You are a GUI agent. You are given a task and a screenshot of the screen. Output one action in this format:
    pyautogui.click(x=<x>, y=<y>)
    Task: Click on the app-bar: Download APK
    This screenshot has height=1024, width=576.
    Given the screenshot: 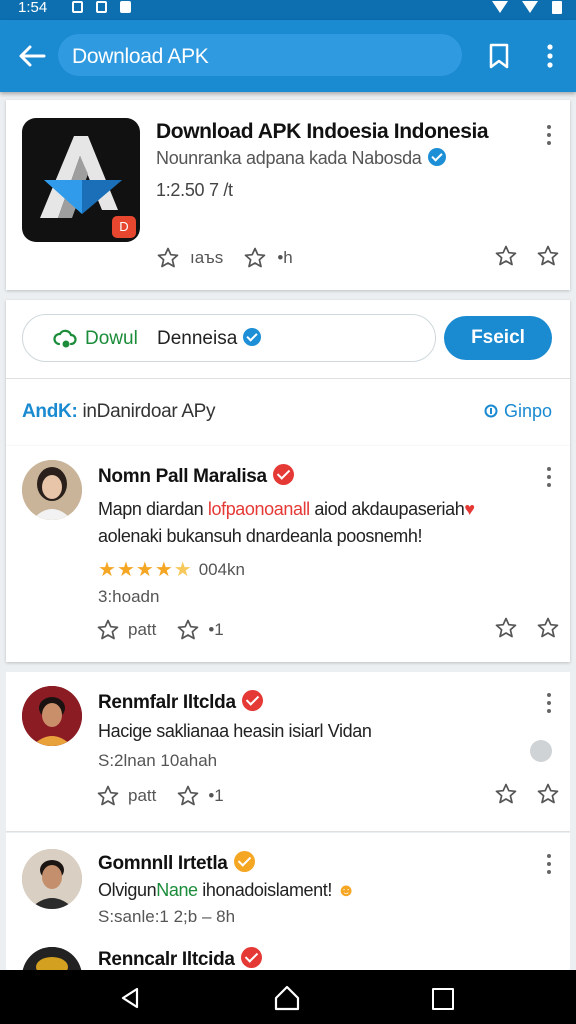 What is the action you would take?
    pyautogui.click(x=288, y=56)
    